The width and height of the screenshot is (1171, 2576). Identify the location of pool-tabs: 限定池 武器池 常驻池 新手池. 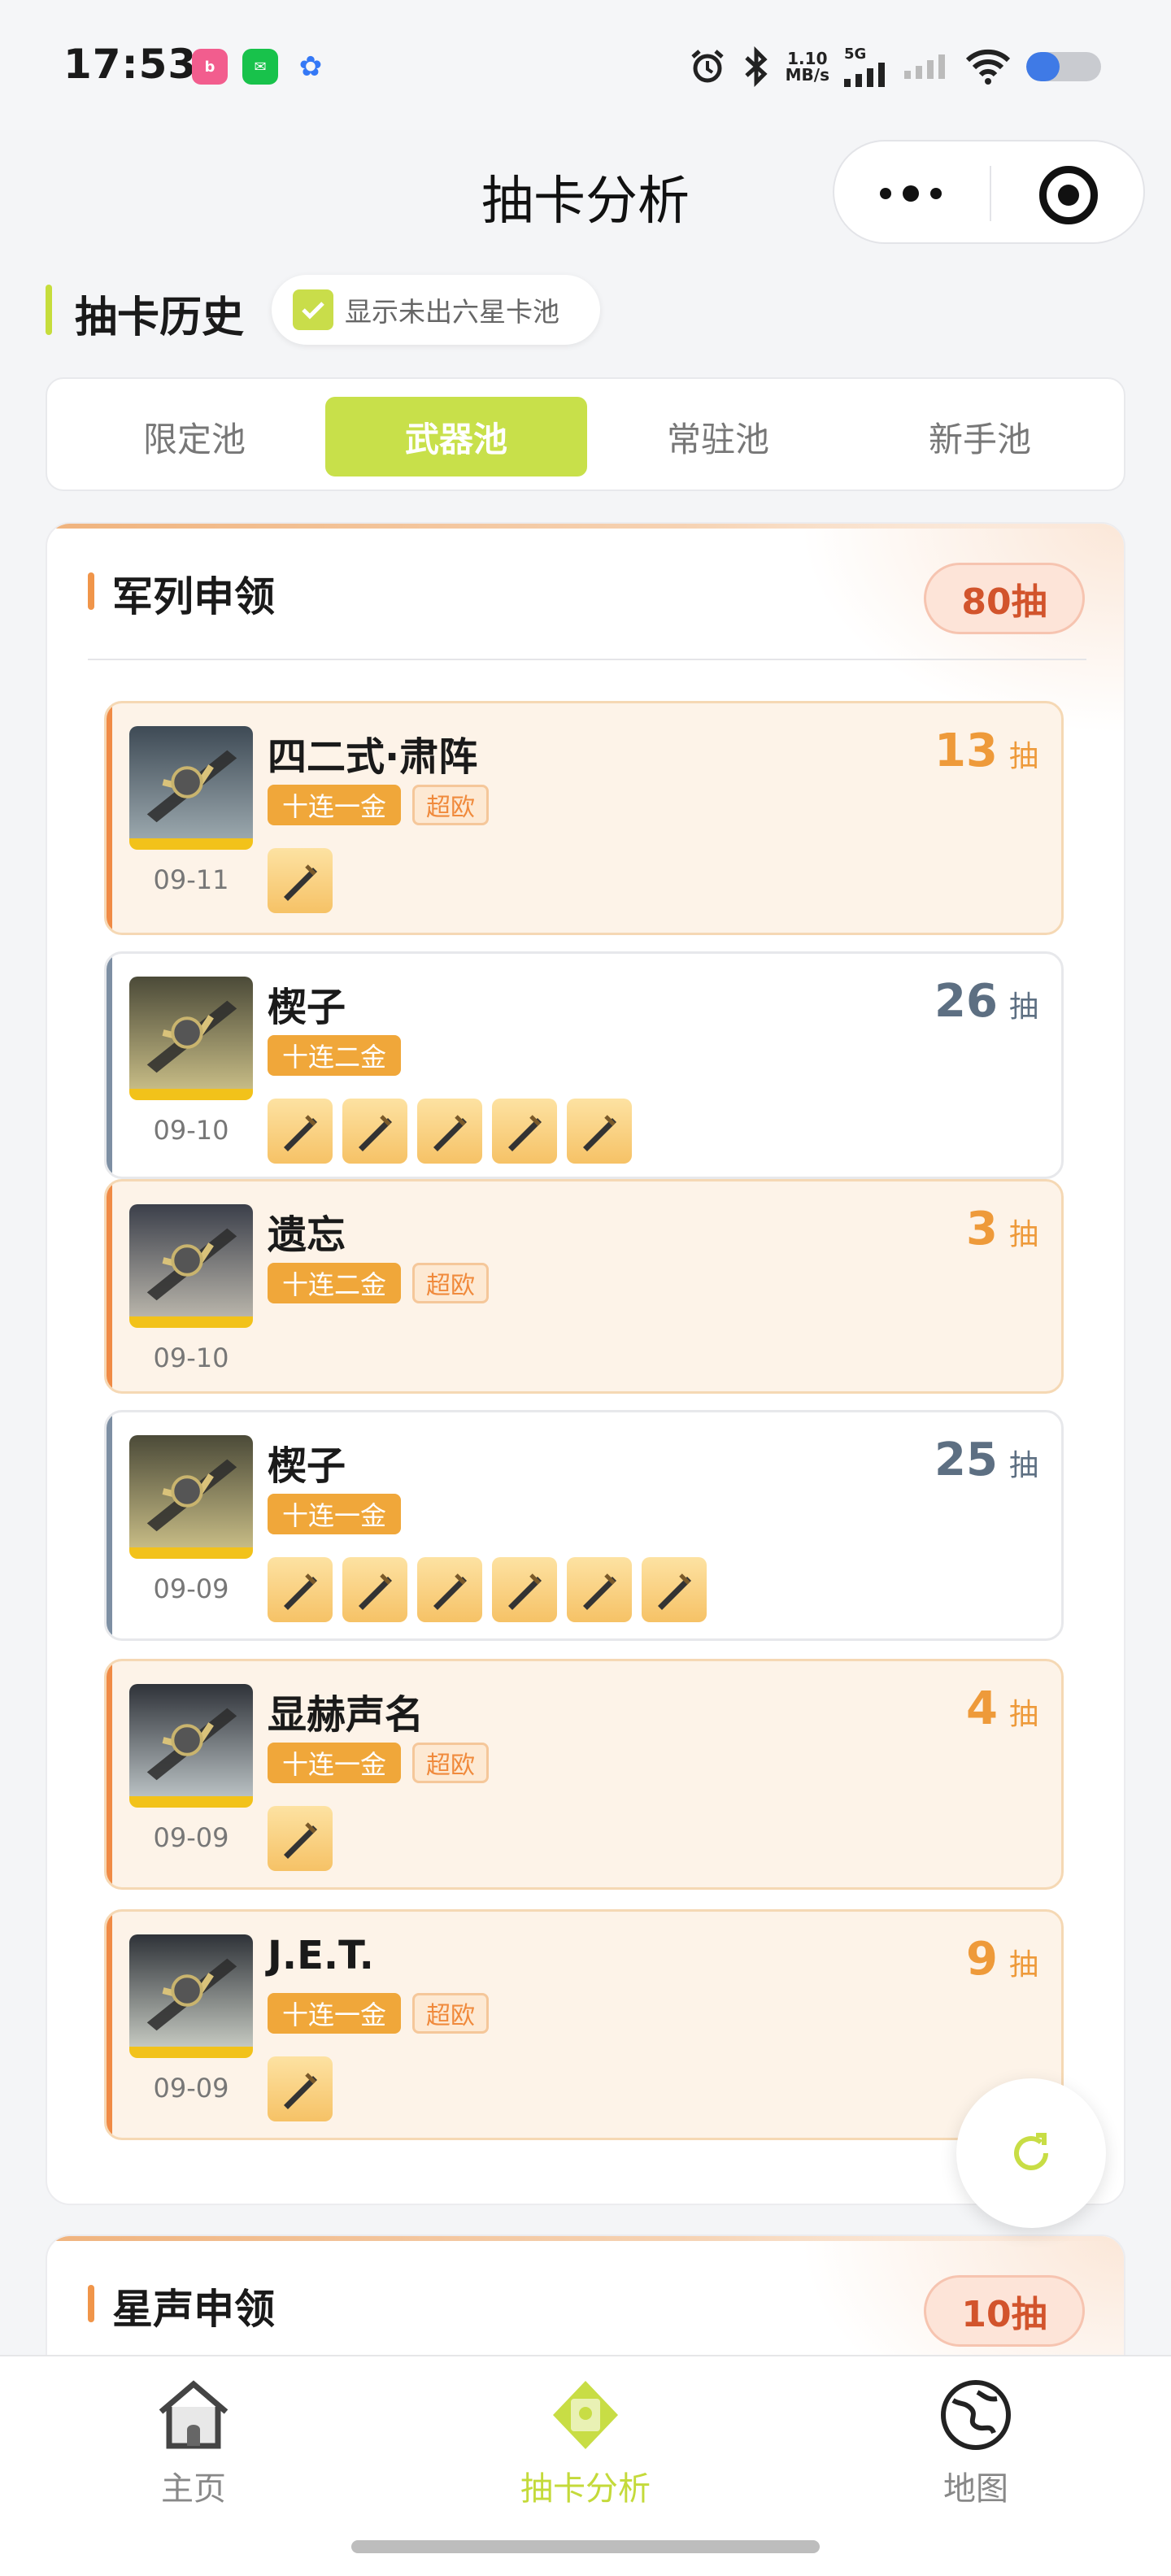
(585, 434).